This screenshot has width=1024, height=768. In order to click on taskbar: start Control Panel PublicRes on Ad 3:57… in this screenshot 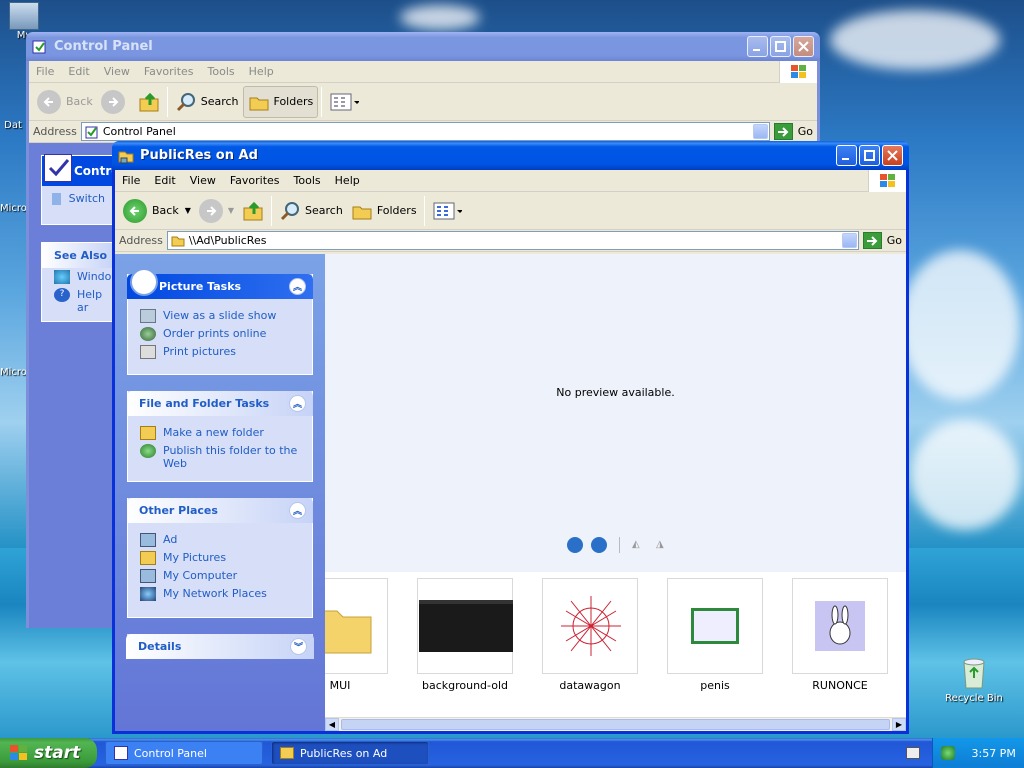, I will do `click(512, 753)`.